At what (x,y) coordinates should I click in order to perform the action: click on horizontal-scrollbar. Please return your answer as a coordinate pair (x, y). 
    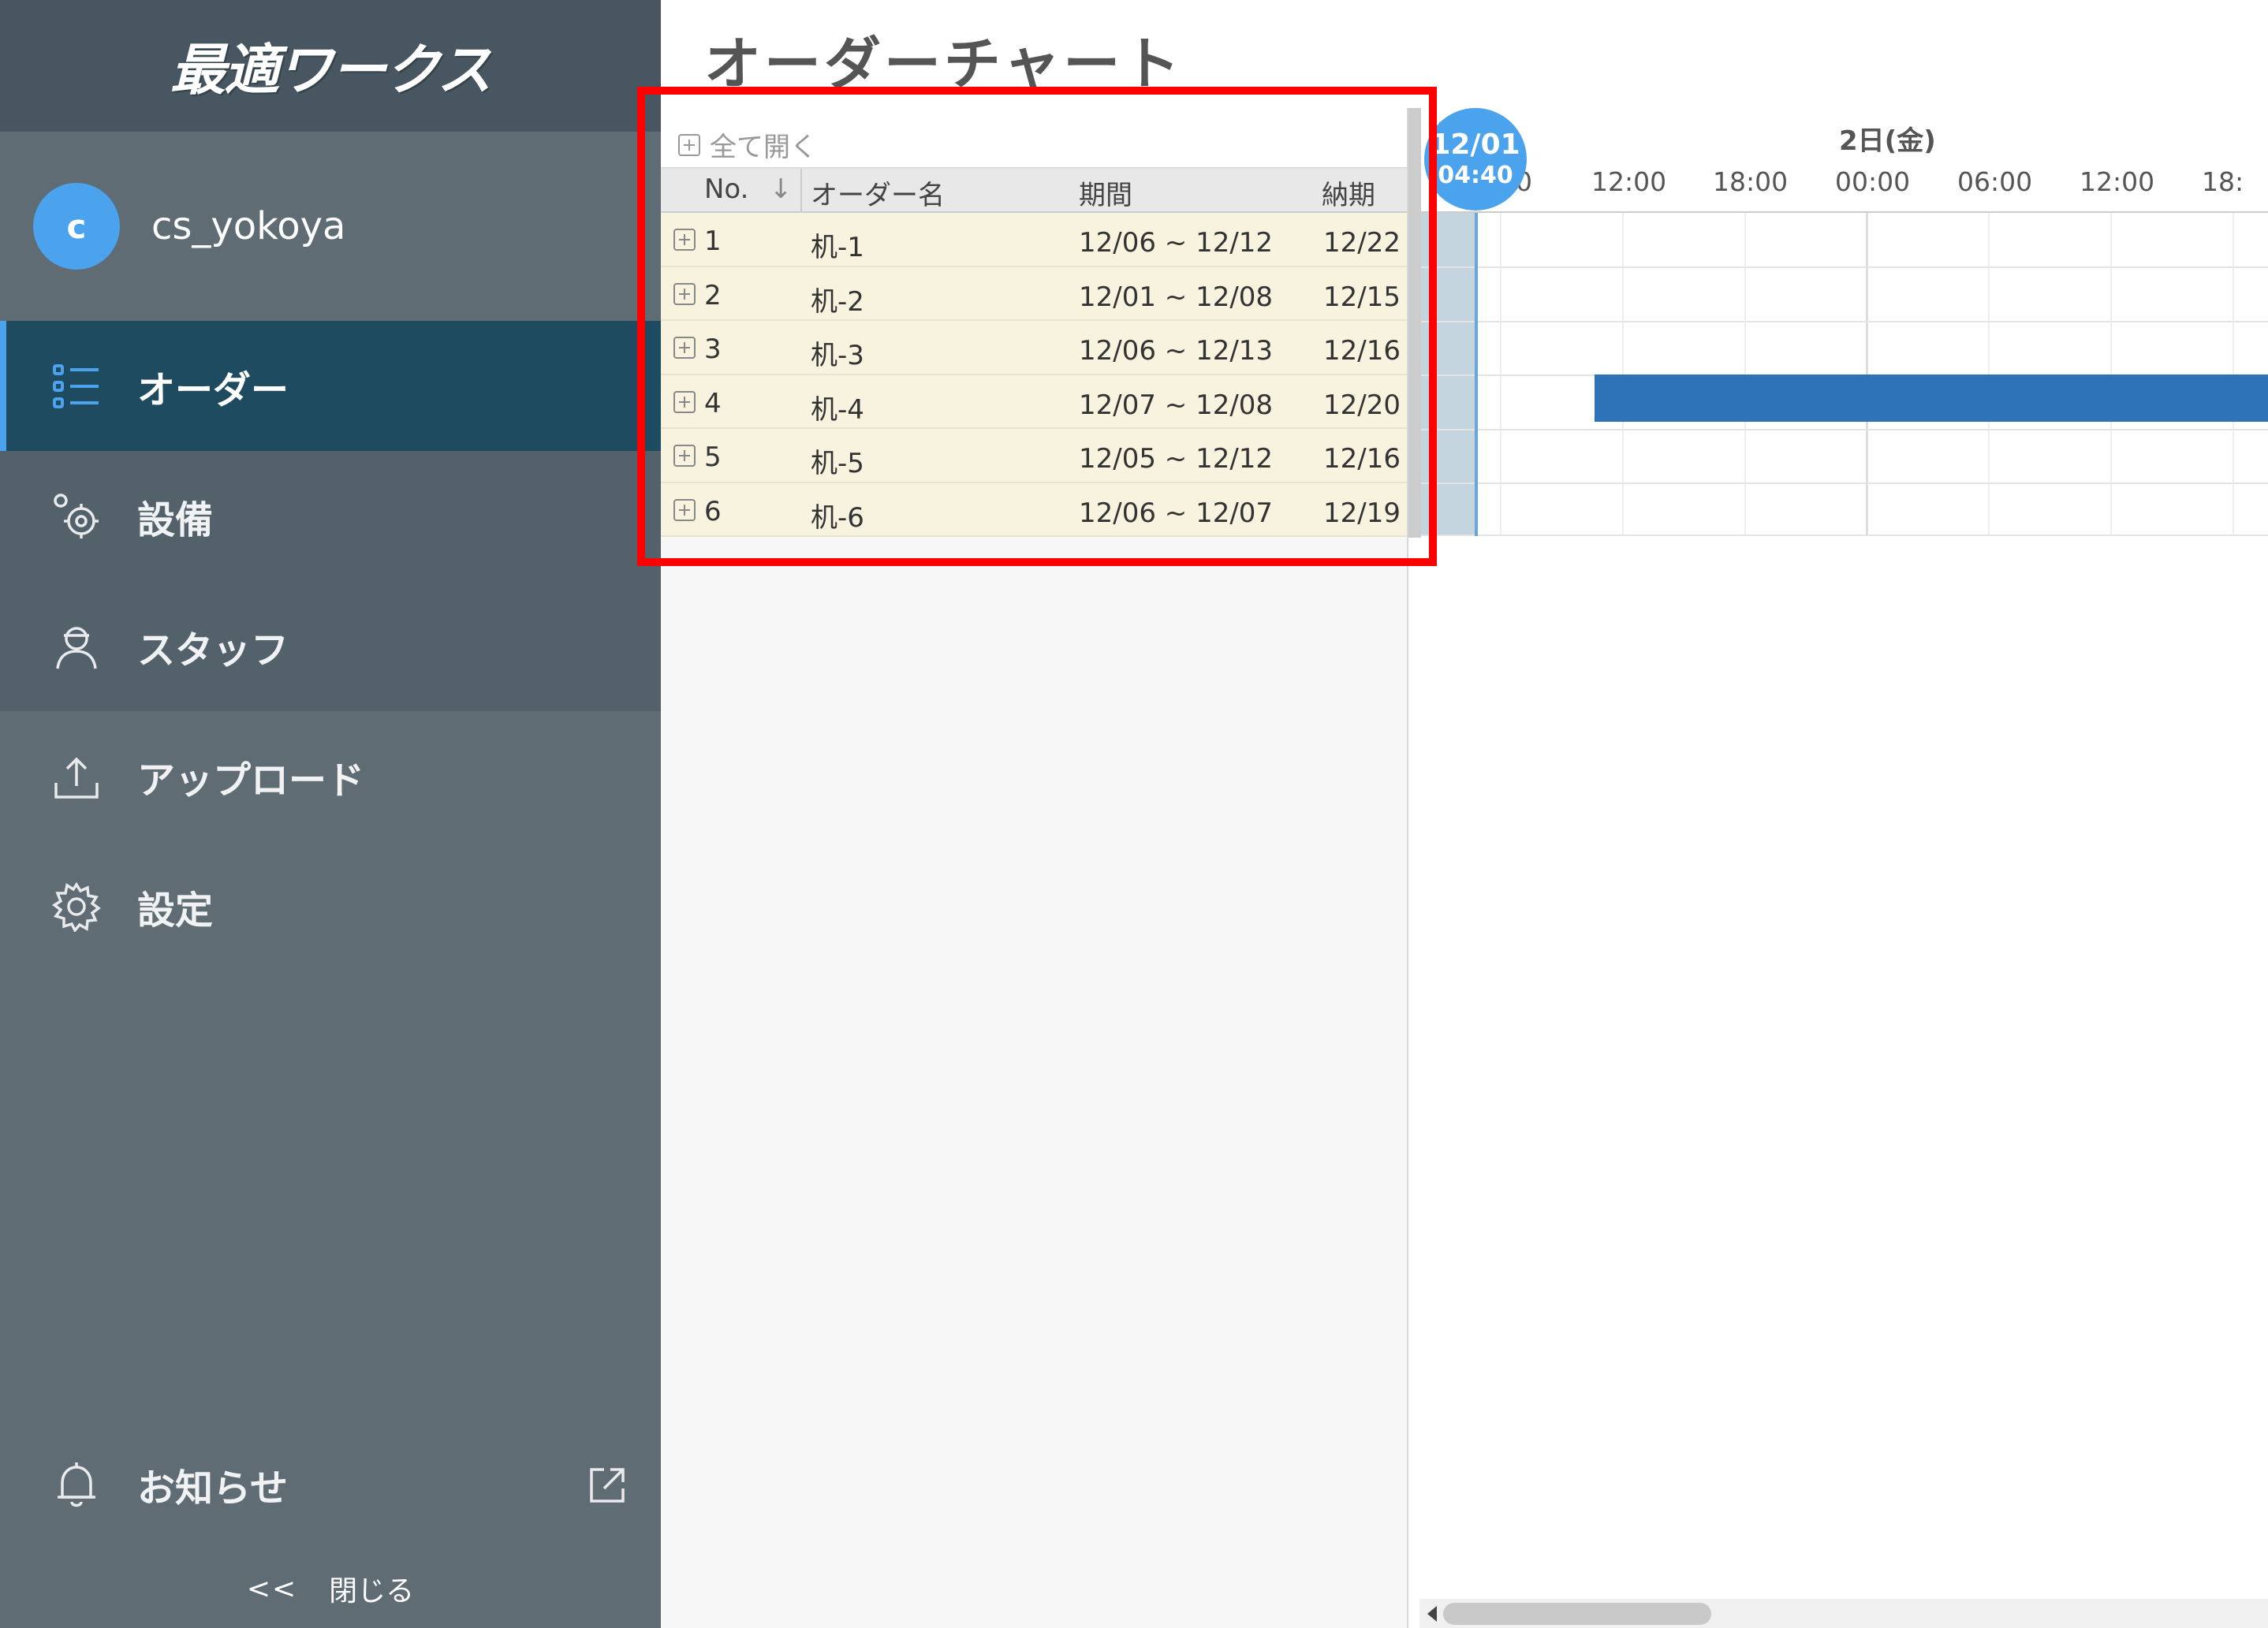
    Looking at the image, I should click on (1843, 1613).